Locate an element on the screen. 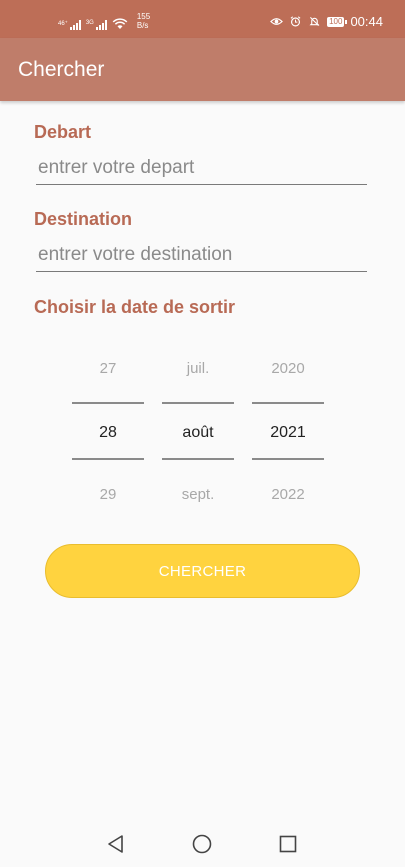  status-bar: 46⁺ 3G 155 B/s 100 00:44 is located at coordinates (202, 19).